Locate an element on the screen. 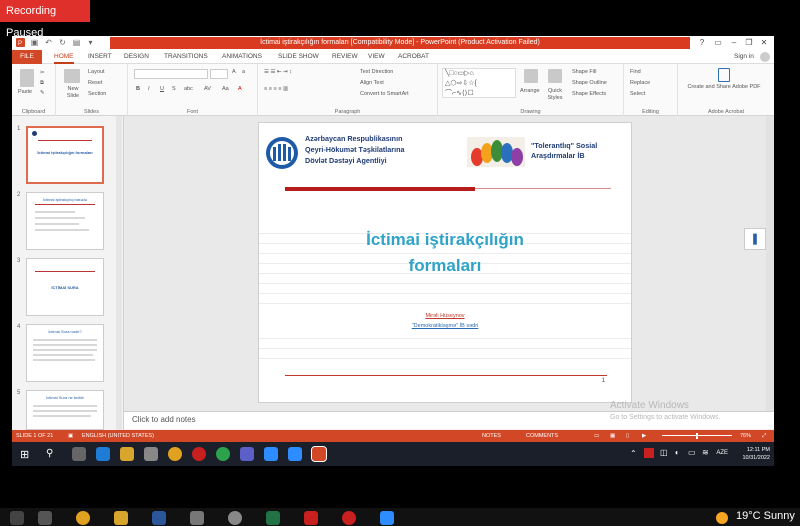 The image size is (800, 526). host-acrobat-icon is located at coordinates (311, 518).